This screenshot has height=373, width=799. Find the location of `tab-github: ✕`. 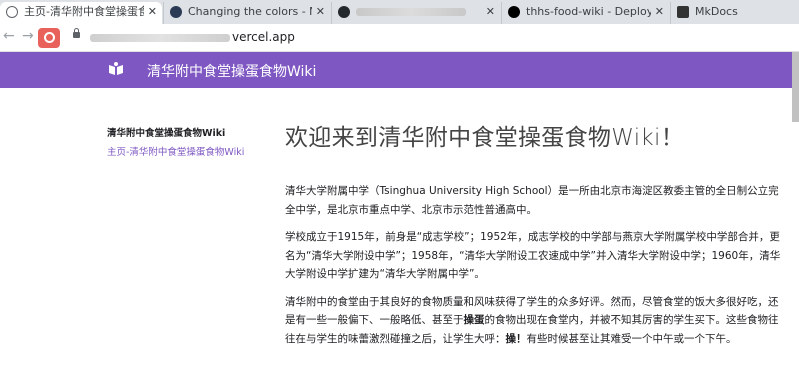

tab-github: ✕ is located at coordinates (415, 13).